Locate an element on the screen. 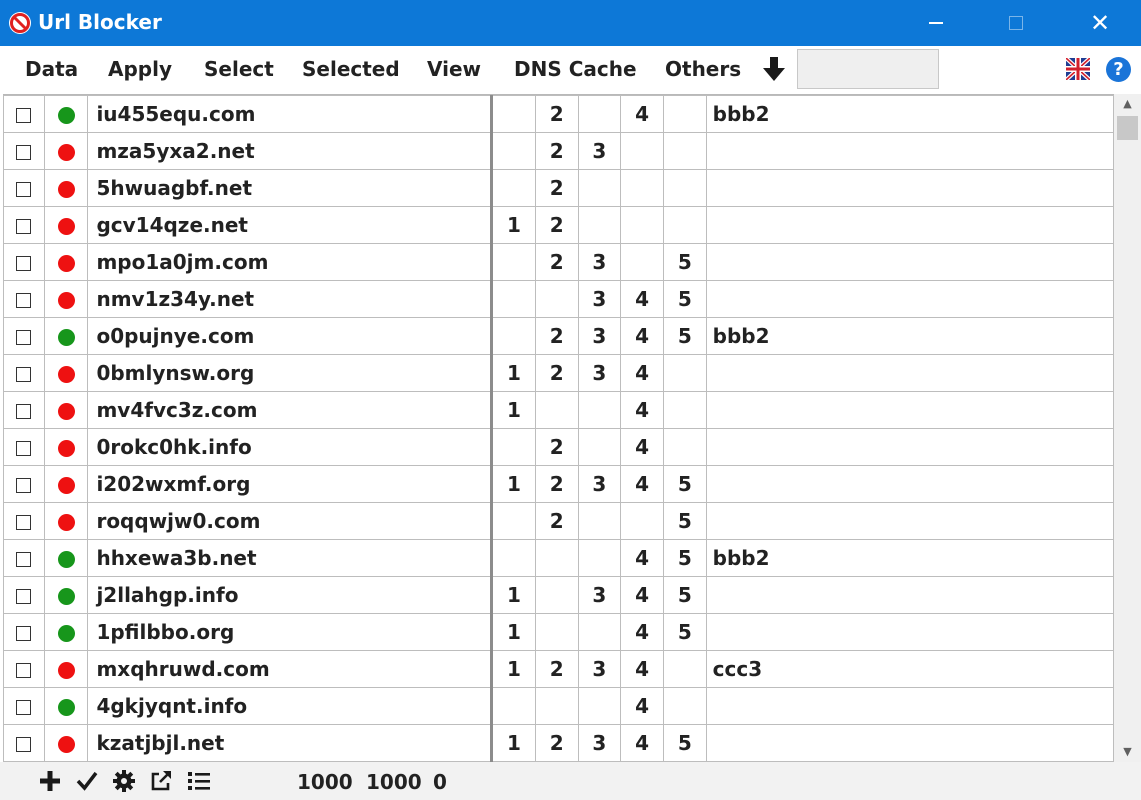 The width and height of the screenshot is (1141, 800). table-row: 4gkjyqnt.info 4 is located at coordinates (558, 706).